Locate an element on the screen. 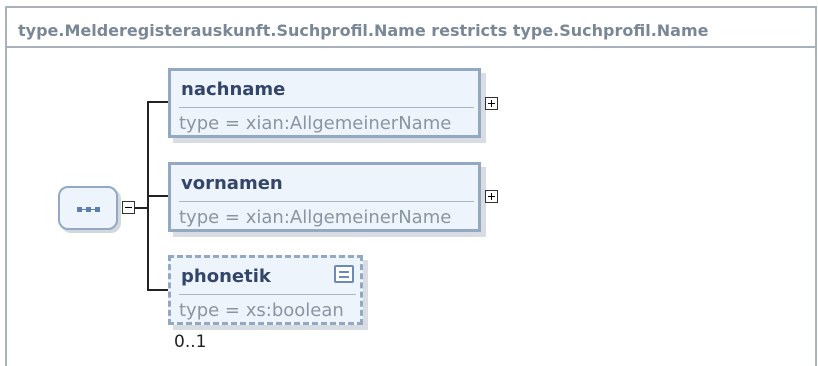 The height and width of the screenshot is (366, 818). documentation-icon is located at coordinates (344, 274).